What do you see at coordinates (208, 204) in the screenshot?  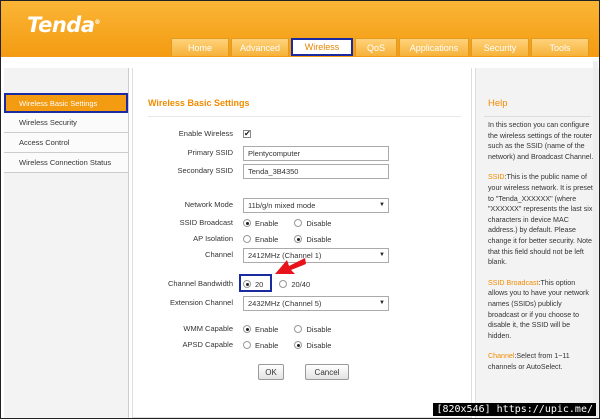 I see `network-mode-label: Network Mode` at bounding box center [208, 204].